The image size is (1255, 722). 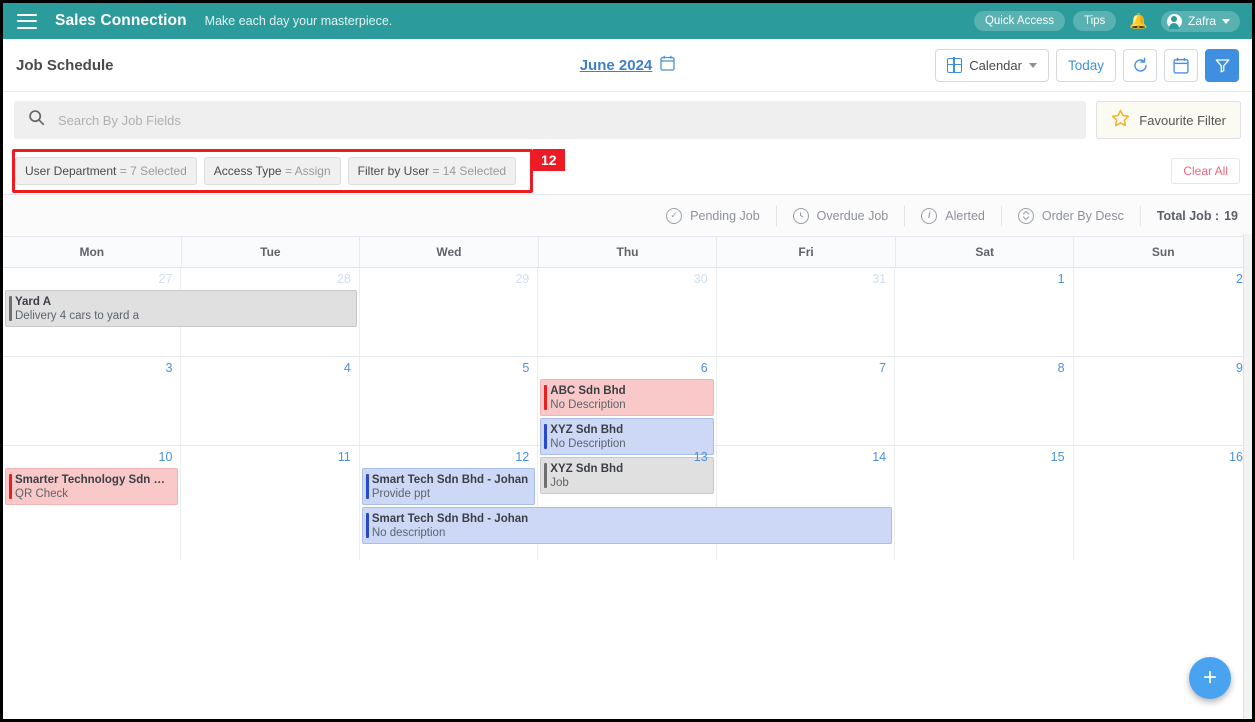 What do you see at coordinates (165, 279) in the screenshot?
I see `day-number: 27` at bounding box center [165, 279].